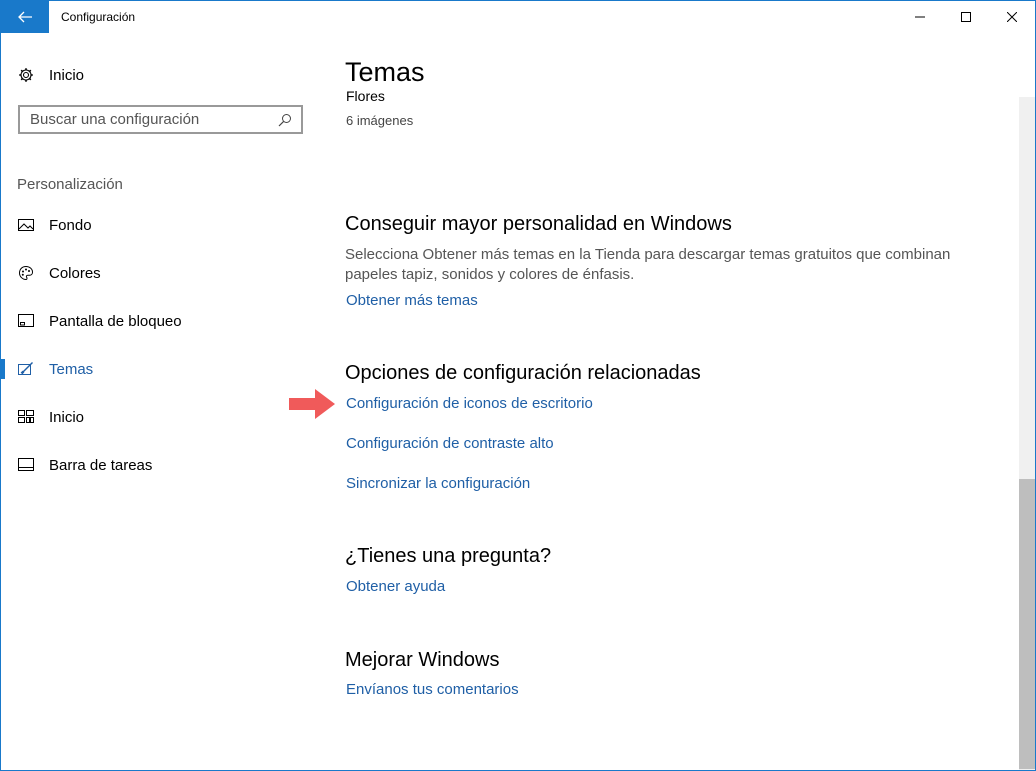 Image resolution: width=1036 pixels, height=771 pixels. Describe the element at coordinates (380, 120) in the screenshot. I see `theme-image-count: 6 imágenes` at that location.